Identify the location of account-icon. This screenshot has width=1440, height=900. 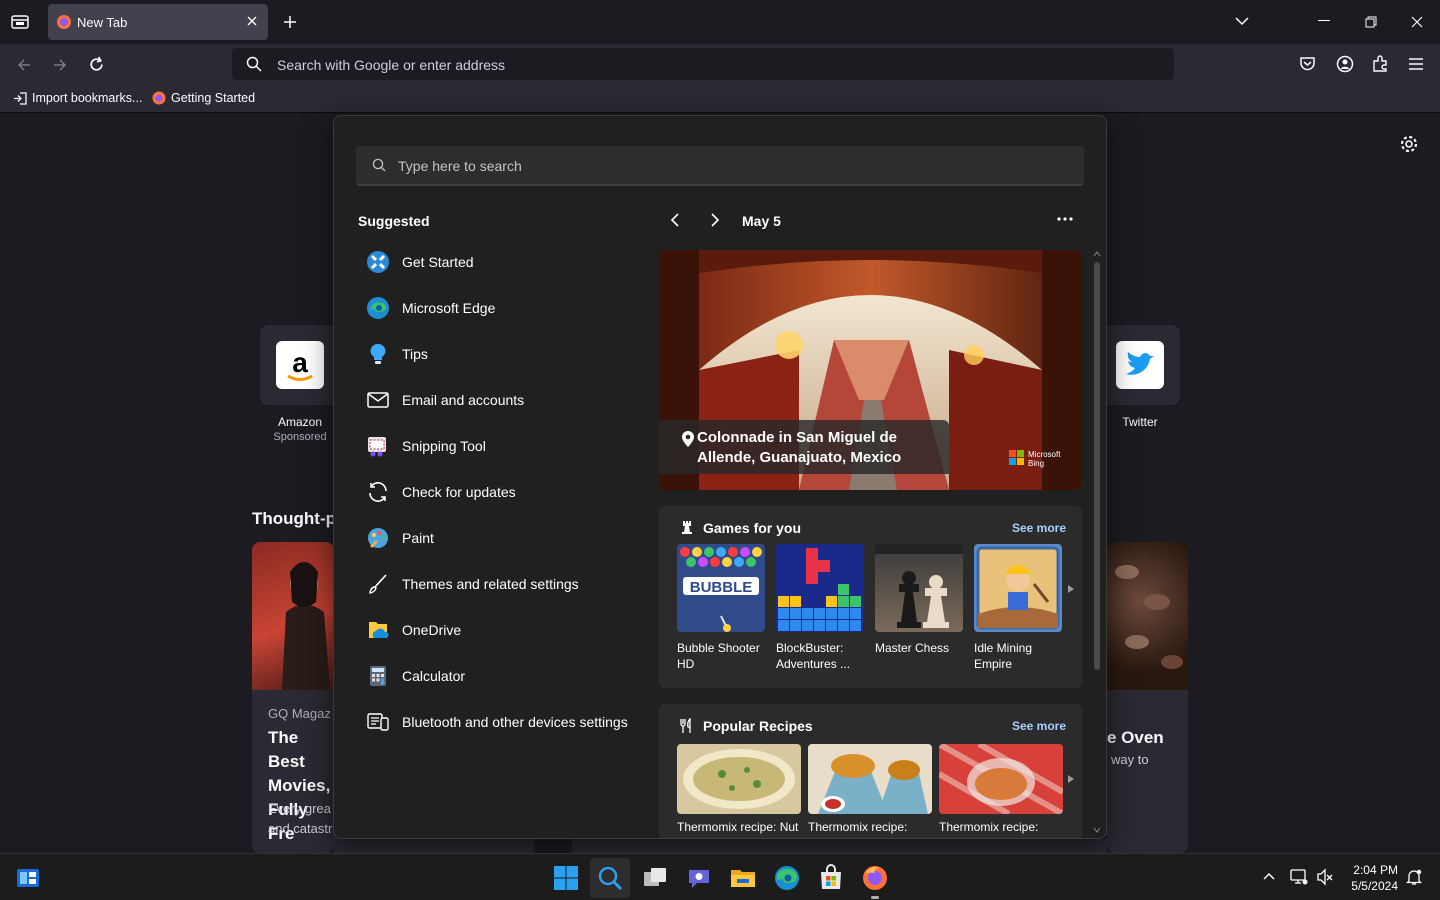
(1345, 64).